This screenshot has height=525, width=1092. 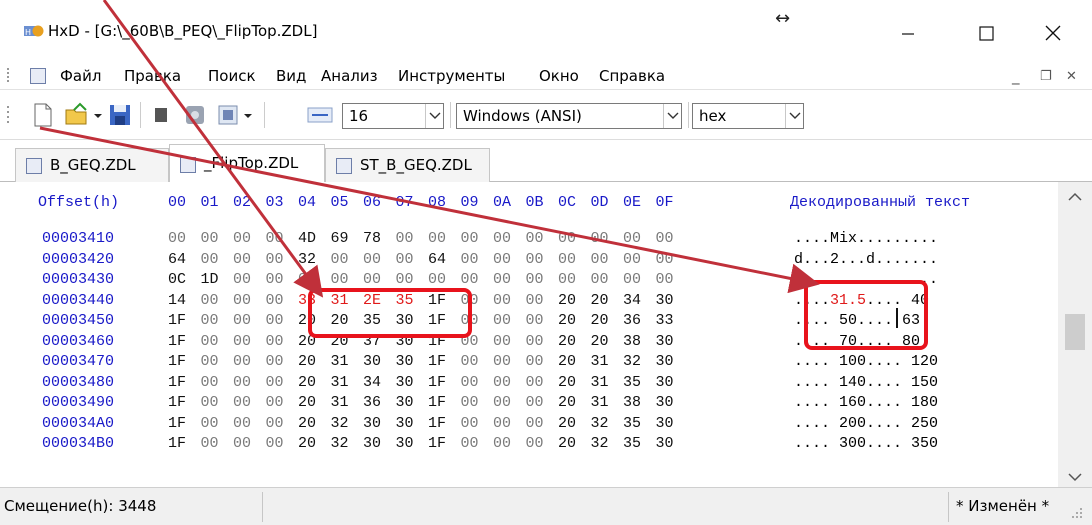 What do you see at coordinates (407, 165) in the screenshot?
I see `tab-st-b-geq: ST_B_GEQ.ZDL` at bounding box center [407, 165].